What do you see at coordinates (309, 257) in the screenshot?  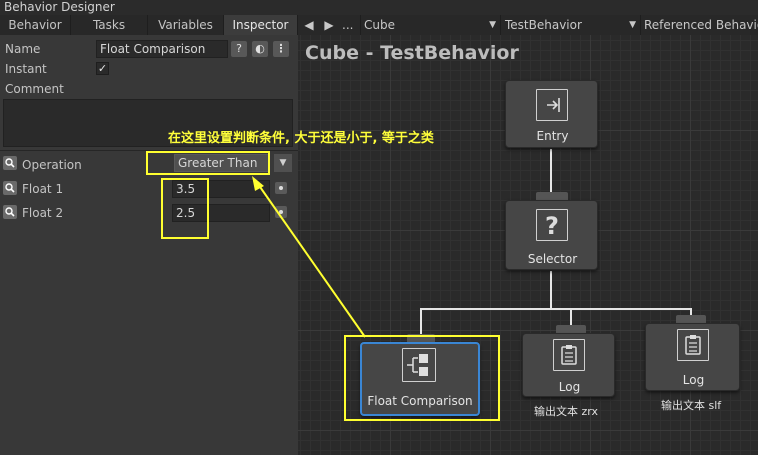 I see `annotation-arrow` at bounding box center [309, 257].